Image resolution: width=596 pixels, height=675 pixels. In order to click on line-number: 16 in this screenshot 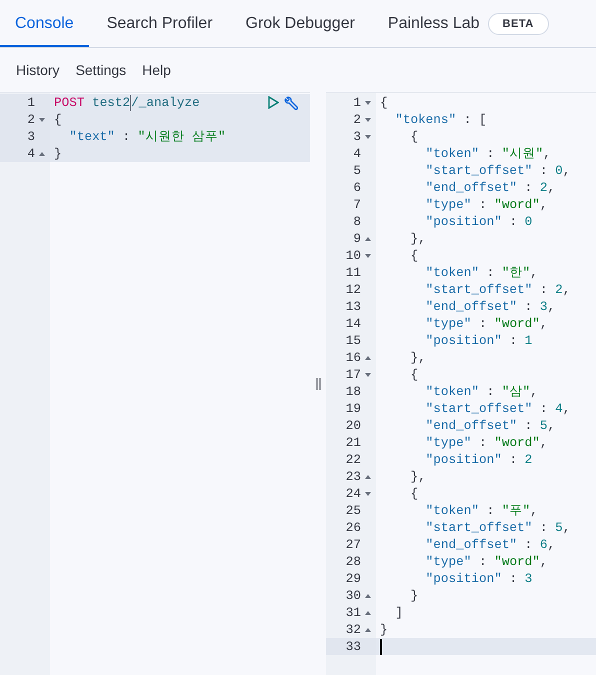, I will do `click(353, 357)`.